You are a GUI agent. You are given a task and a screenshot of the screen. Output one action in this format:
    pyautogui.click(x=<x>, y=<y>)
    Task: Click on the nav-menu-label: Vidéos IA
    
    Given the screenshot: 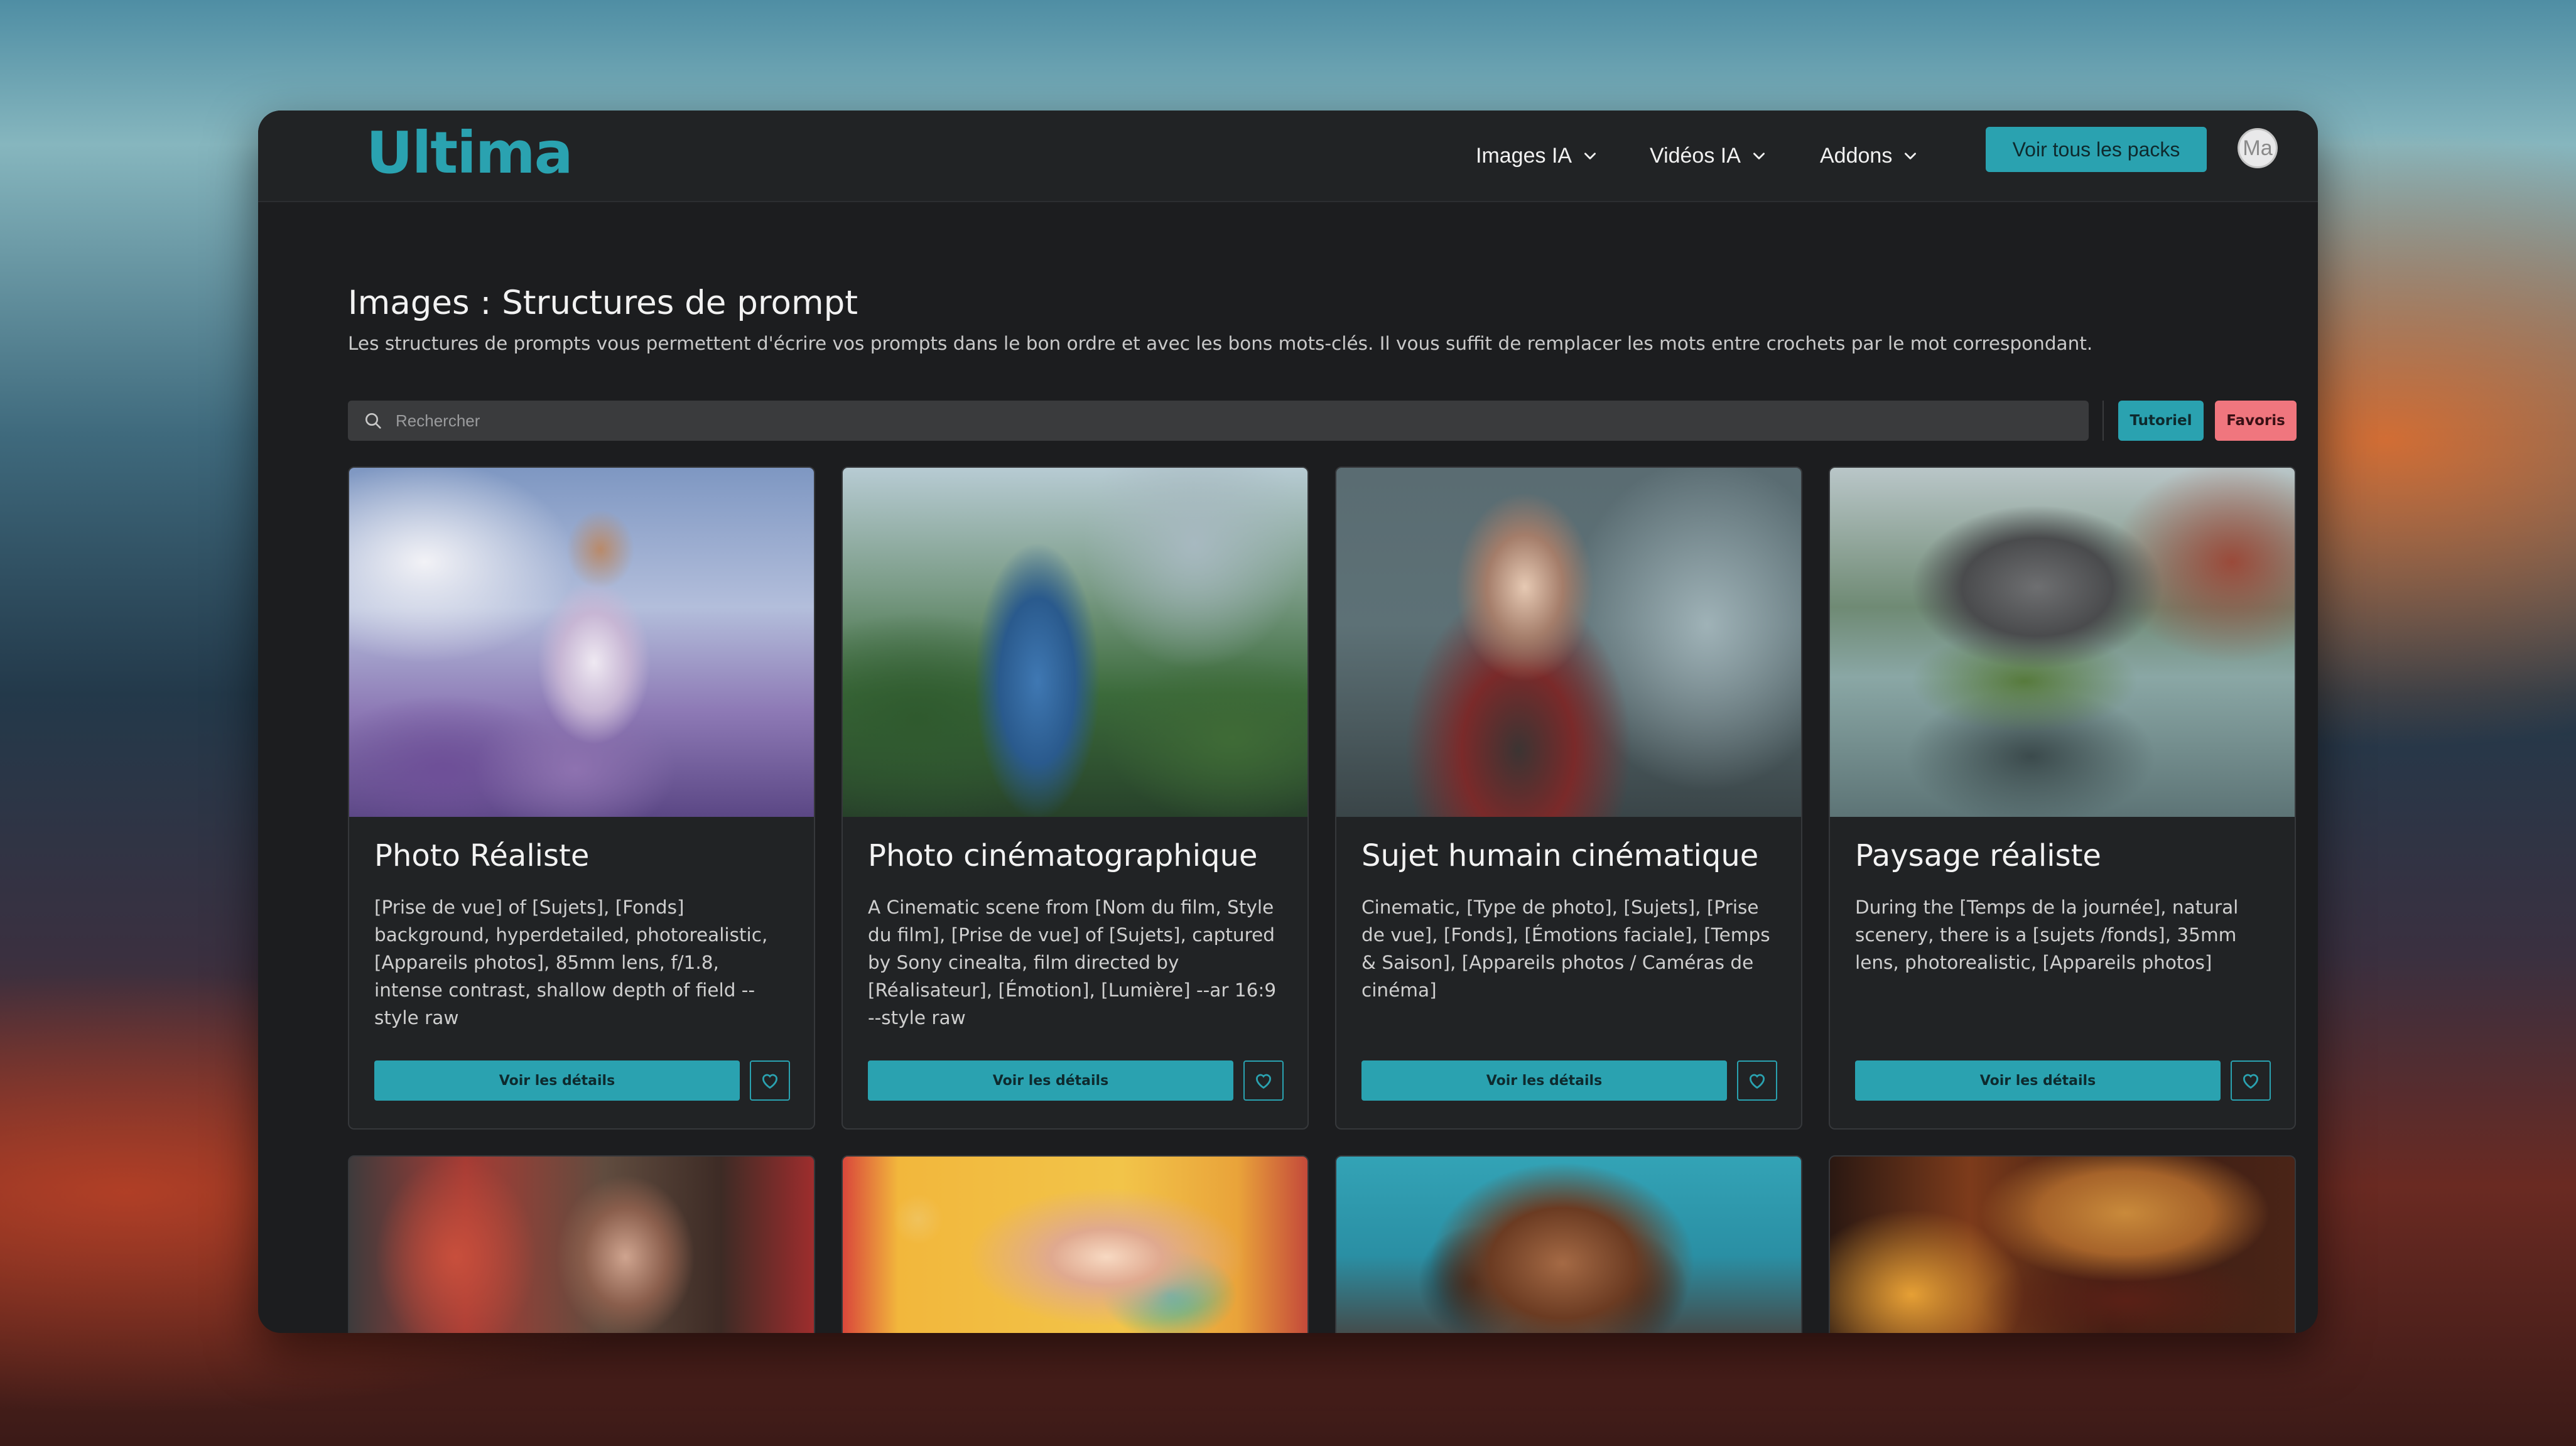 What is the action you would take?
    pyautogui.click(x=1696, y=155)
    